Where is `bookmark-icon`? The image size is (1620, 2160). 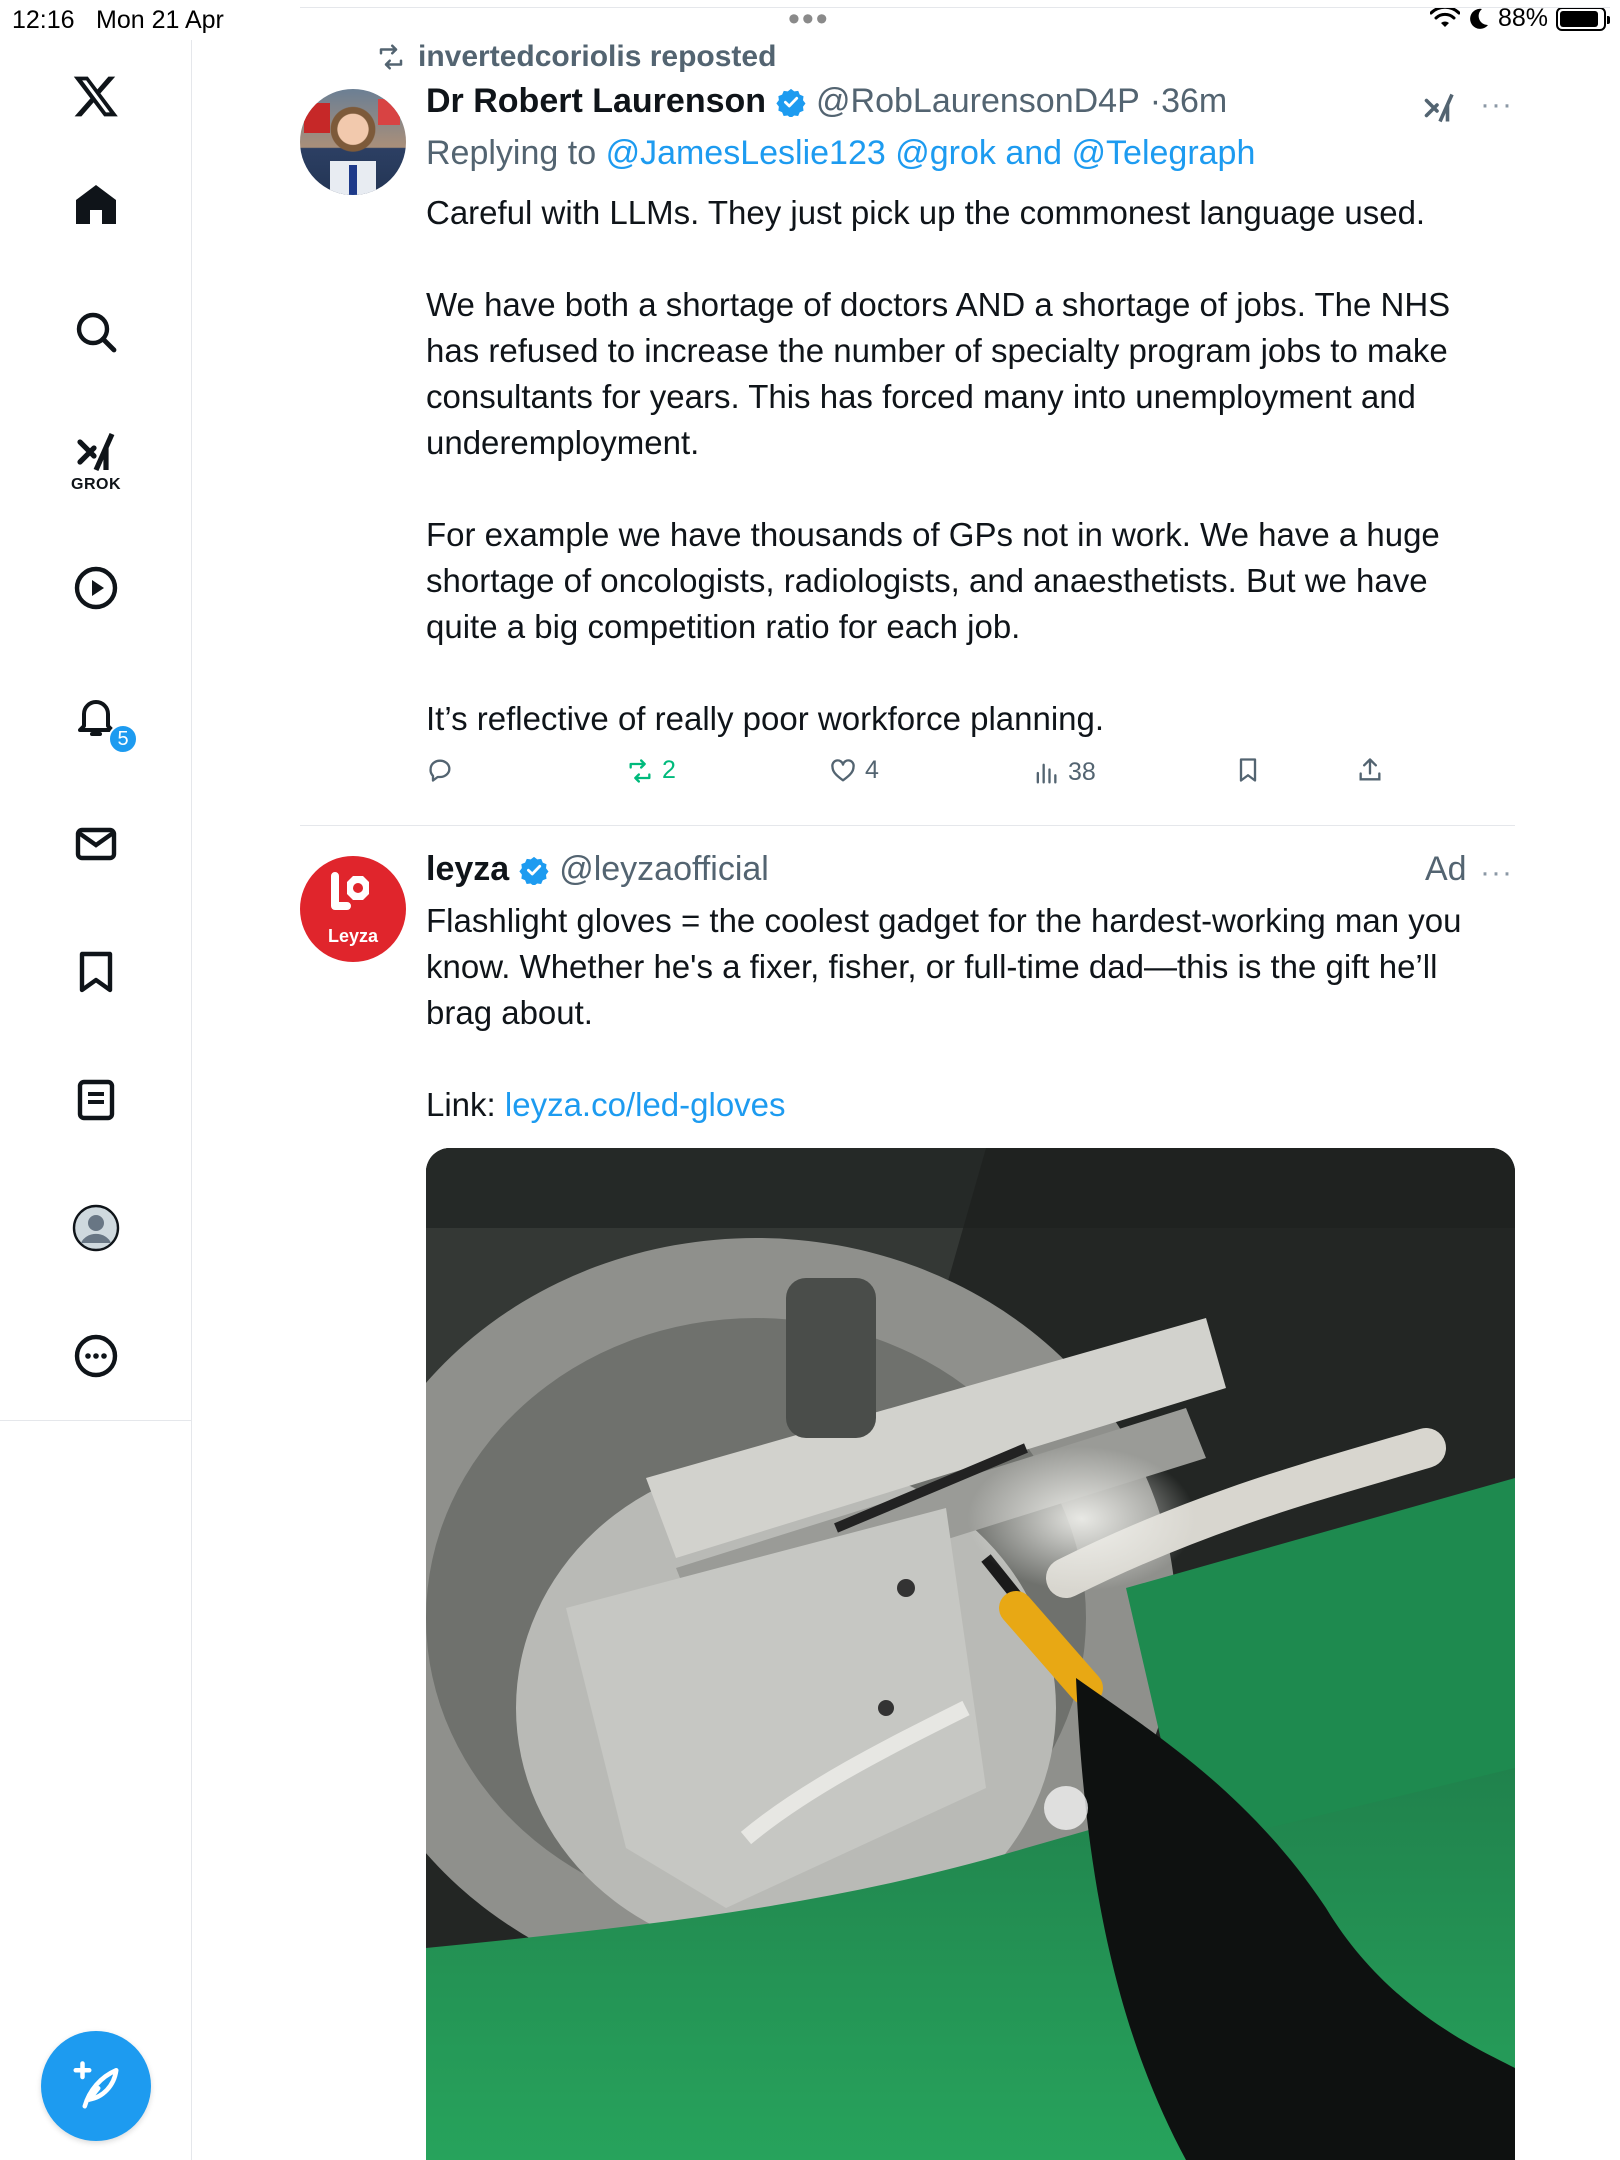 bookmark-icon is located at coordinates (1248, 770).